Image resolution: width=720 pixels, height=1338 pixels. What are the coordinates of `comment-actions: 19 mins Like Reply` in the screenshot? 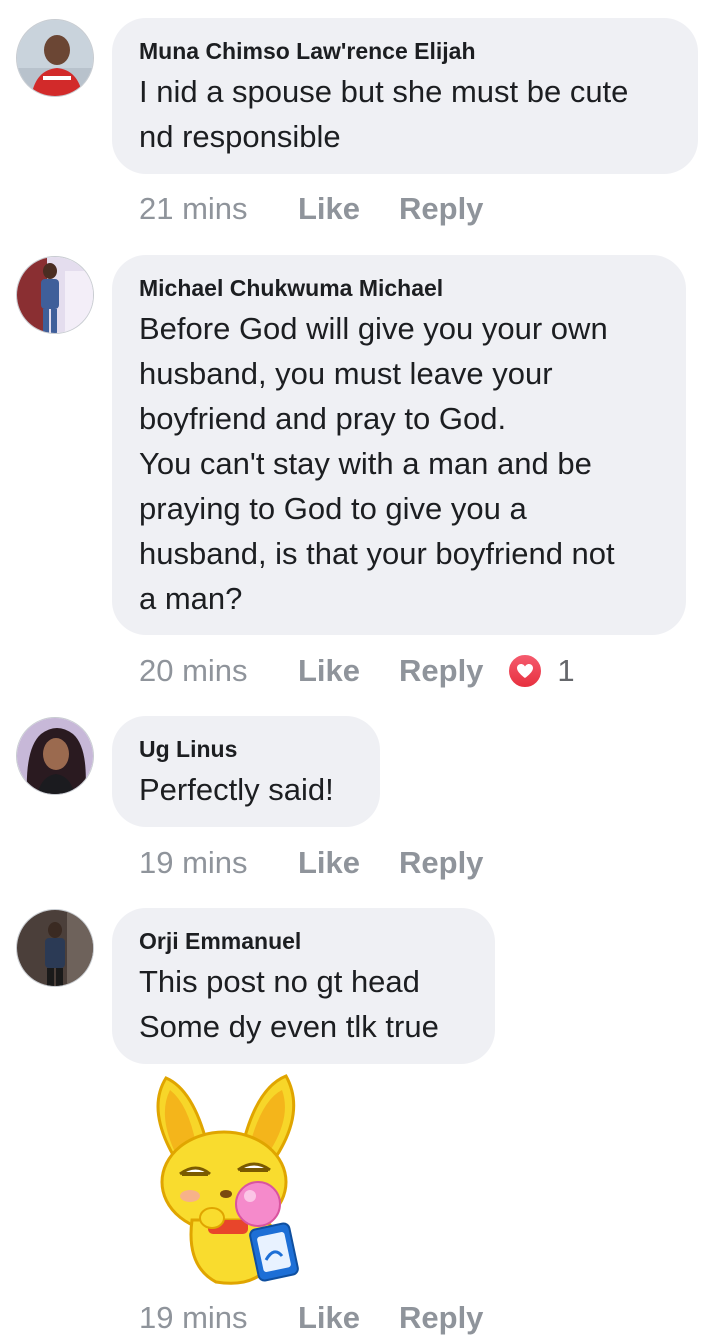 It's located at (330, 1318).